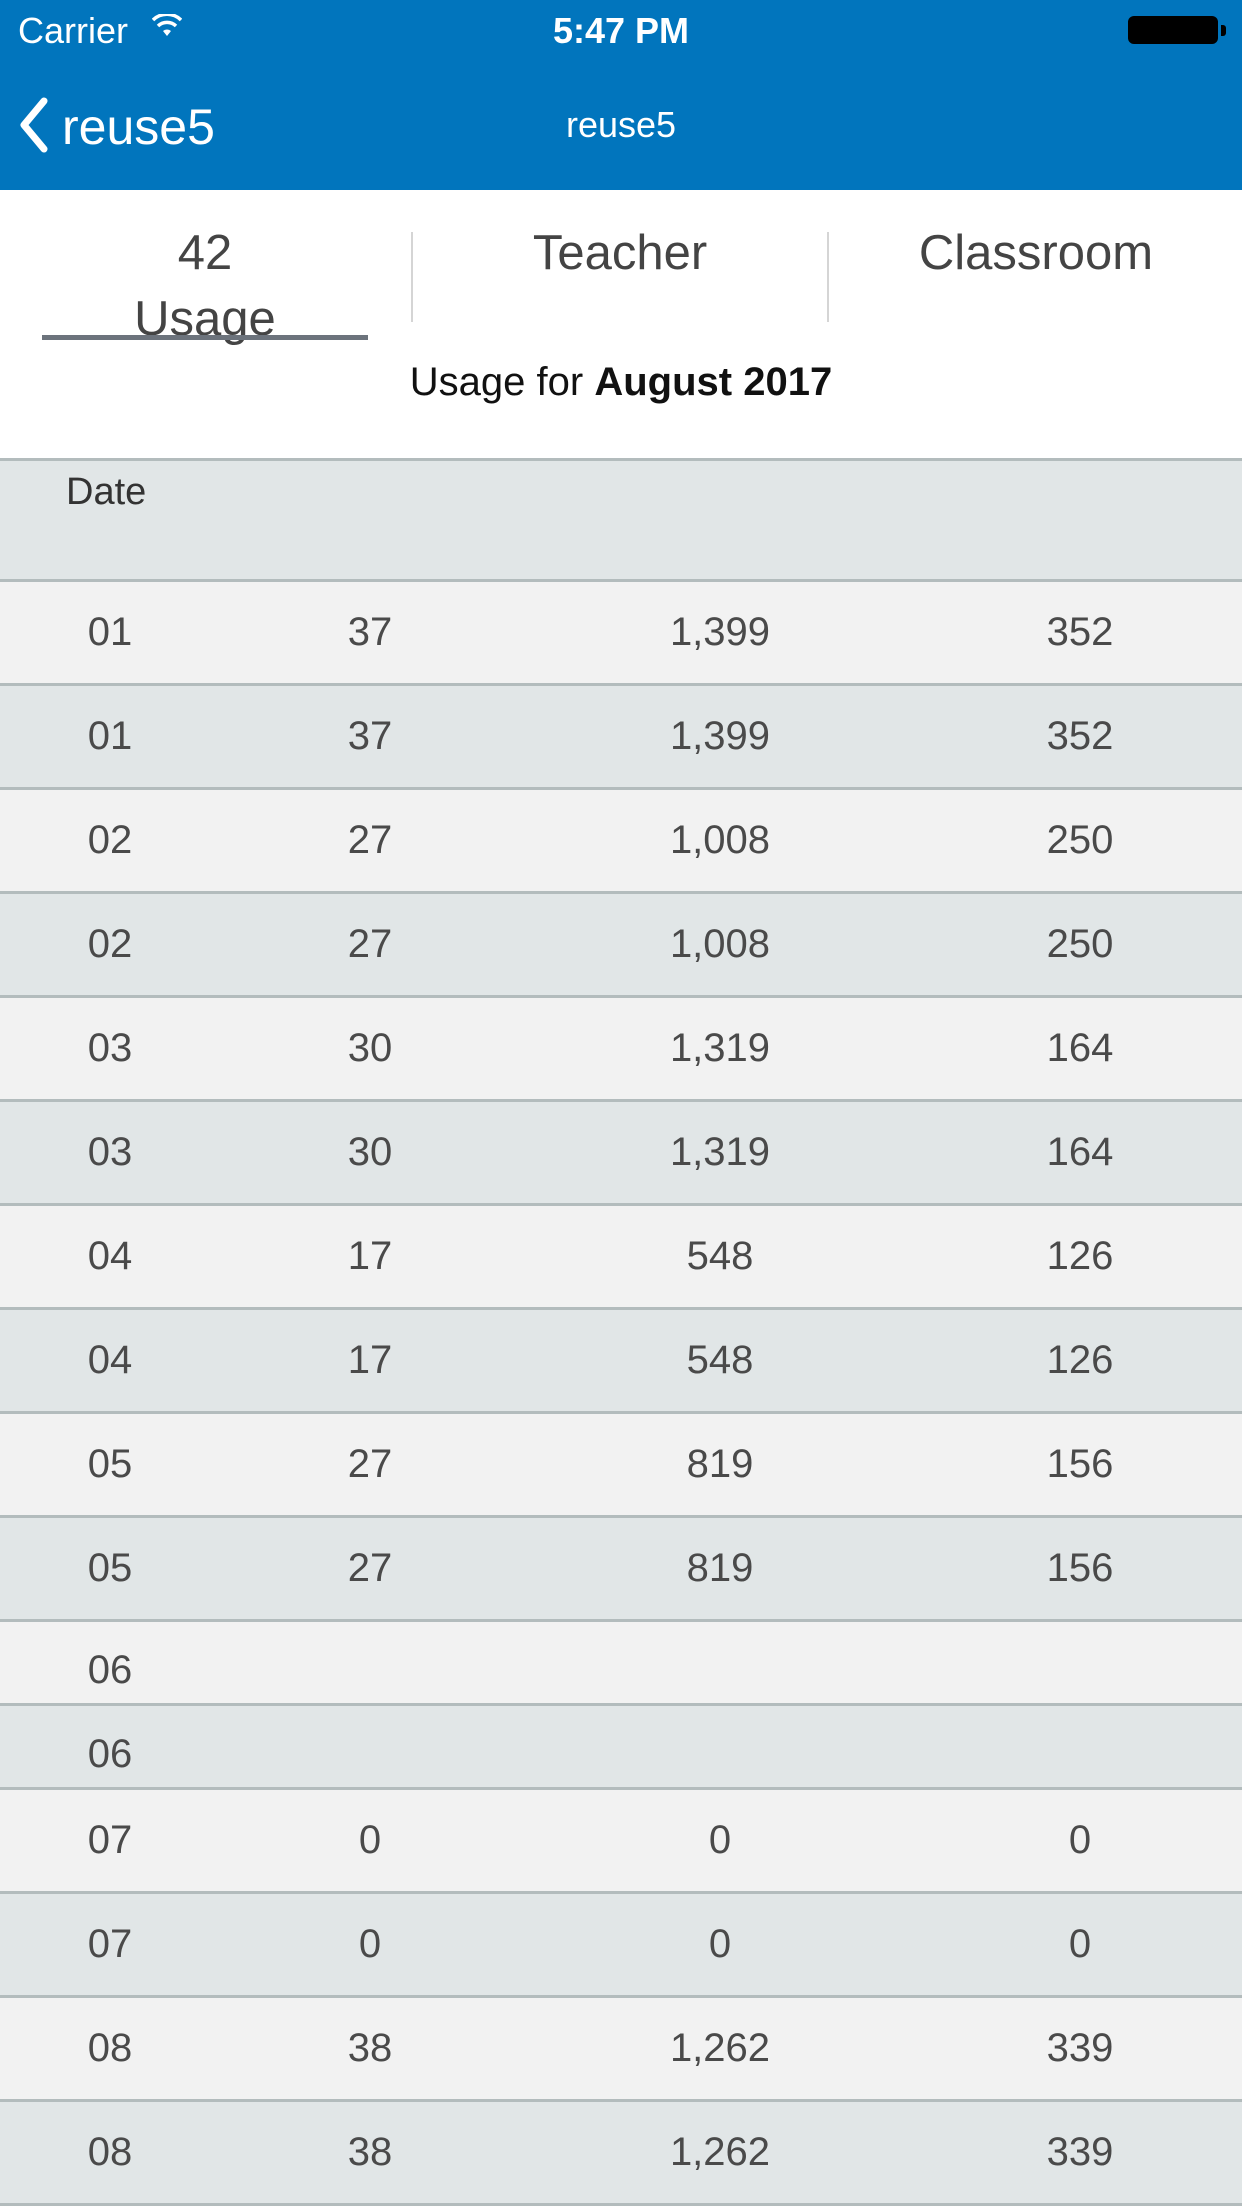 The width and height of the screenshot is (1242, 2208). Describe the element at coordinates (110, 1840) in the screenshot. I see `cell-date: 07` at that location.